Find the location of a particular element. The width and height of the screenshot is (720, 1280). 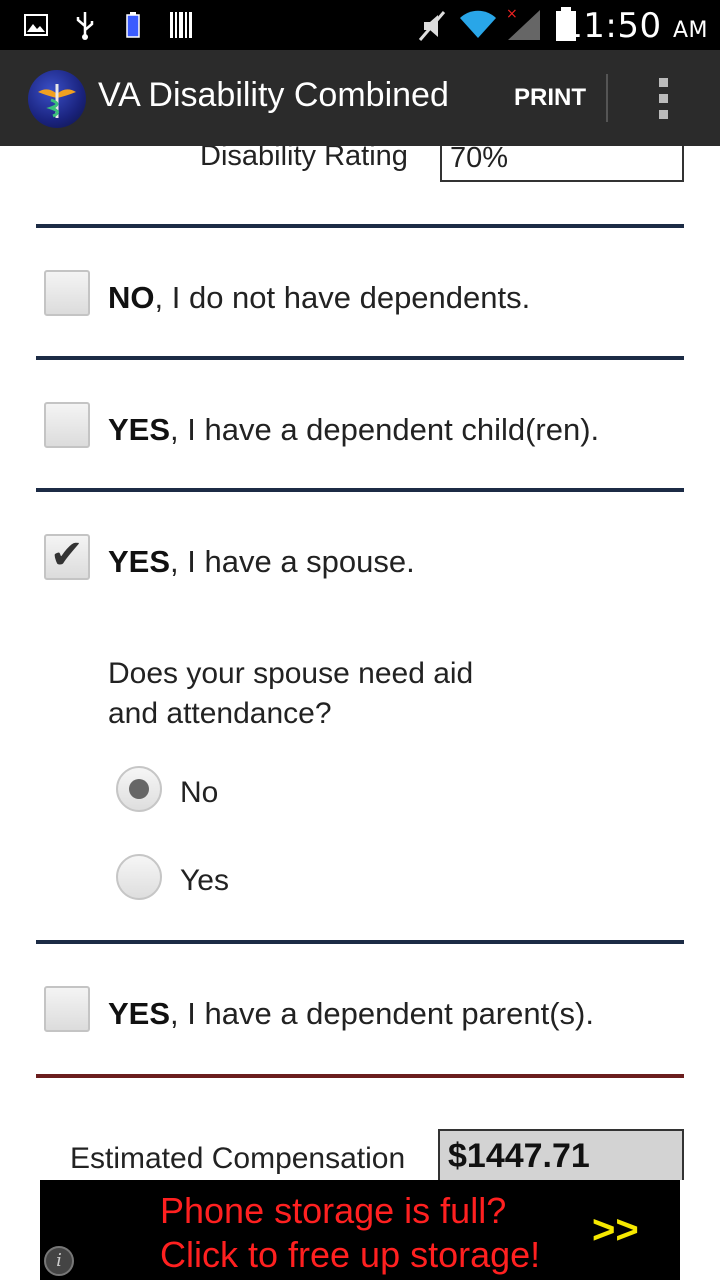

estimated-compensation-value: $1447.71 is located at coordinates (561, 1154).